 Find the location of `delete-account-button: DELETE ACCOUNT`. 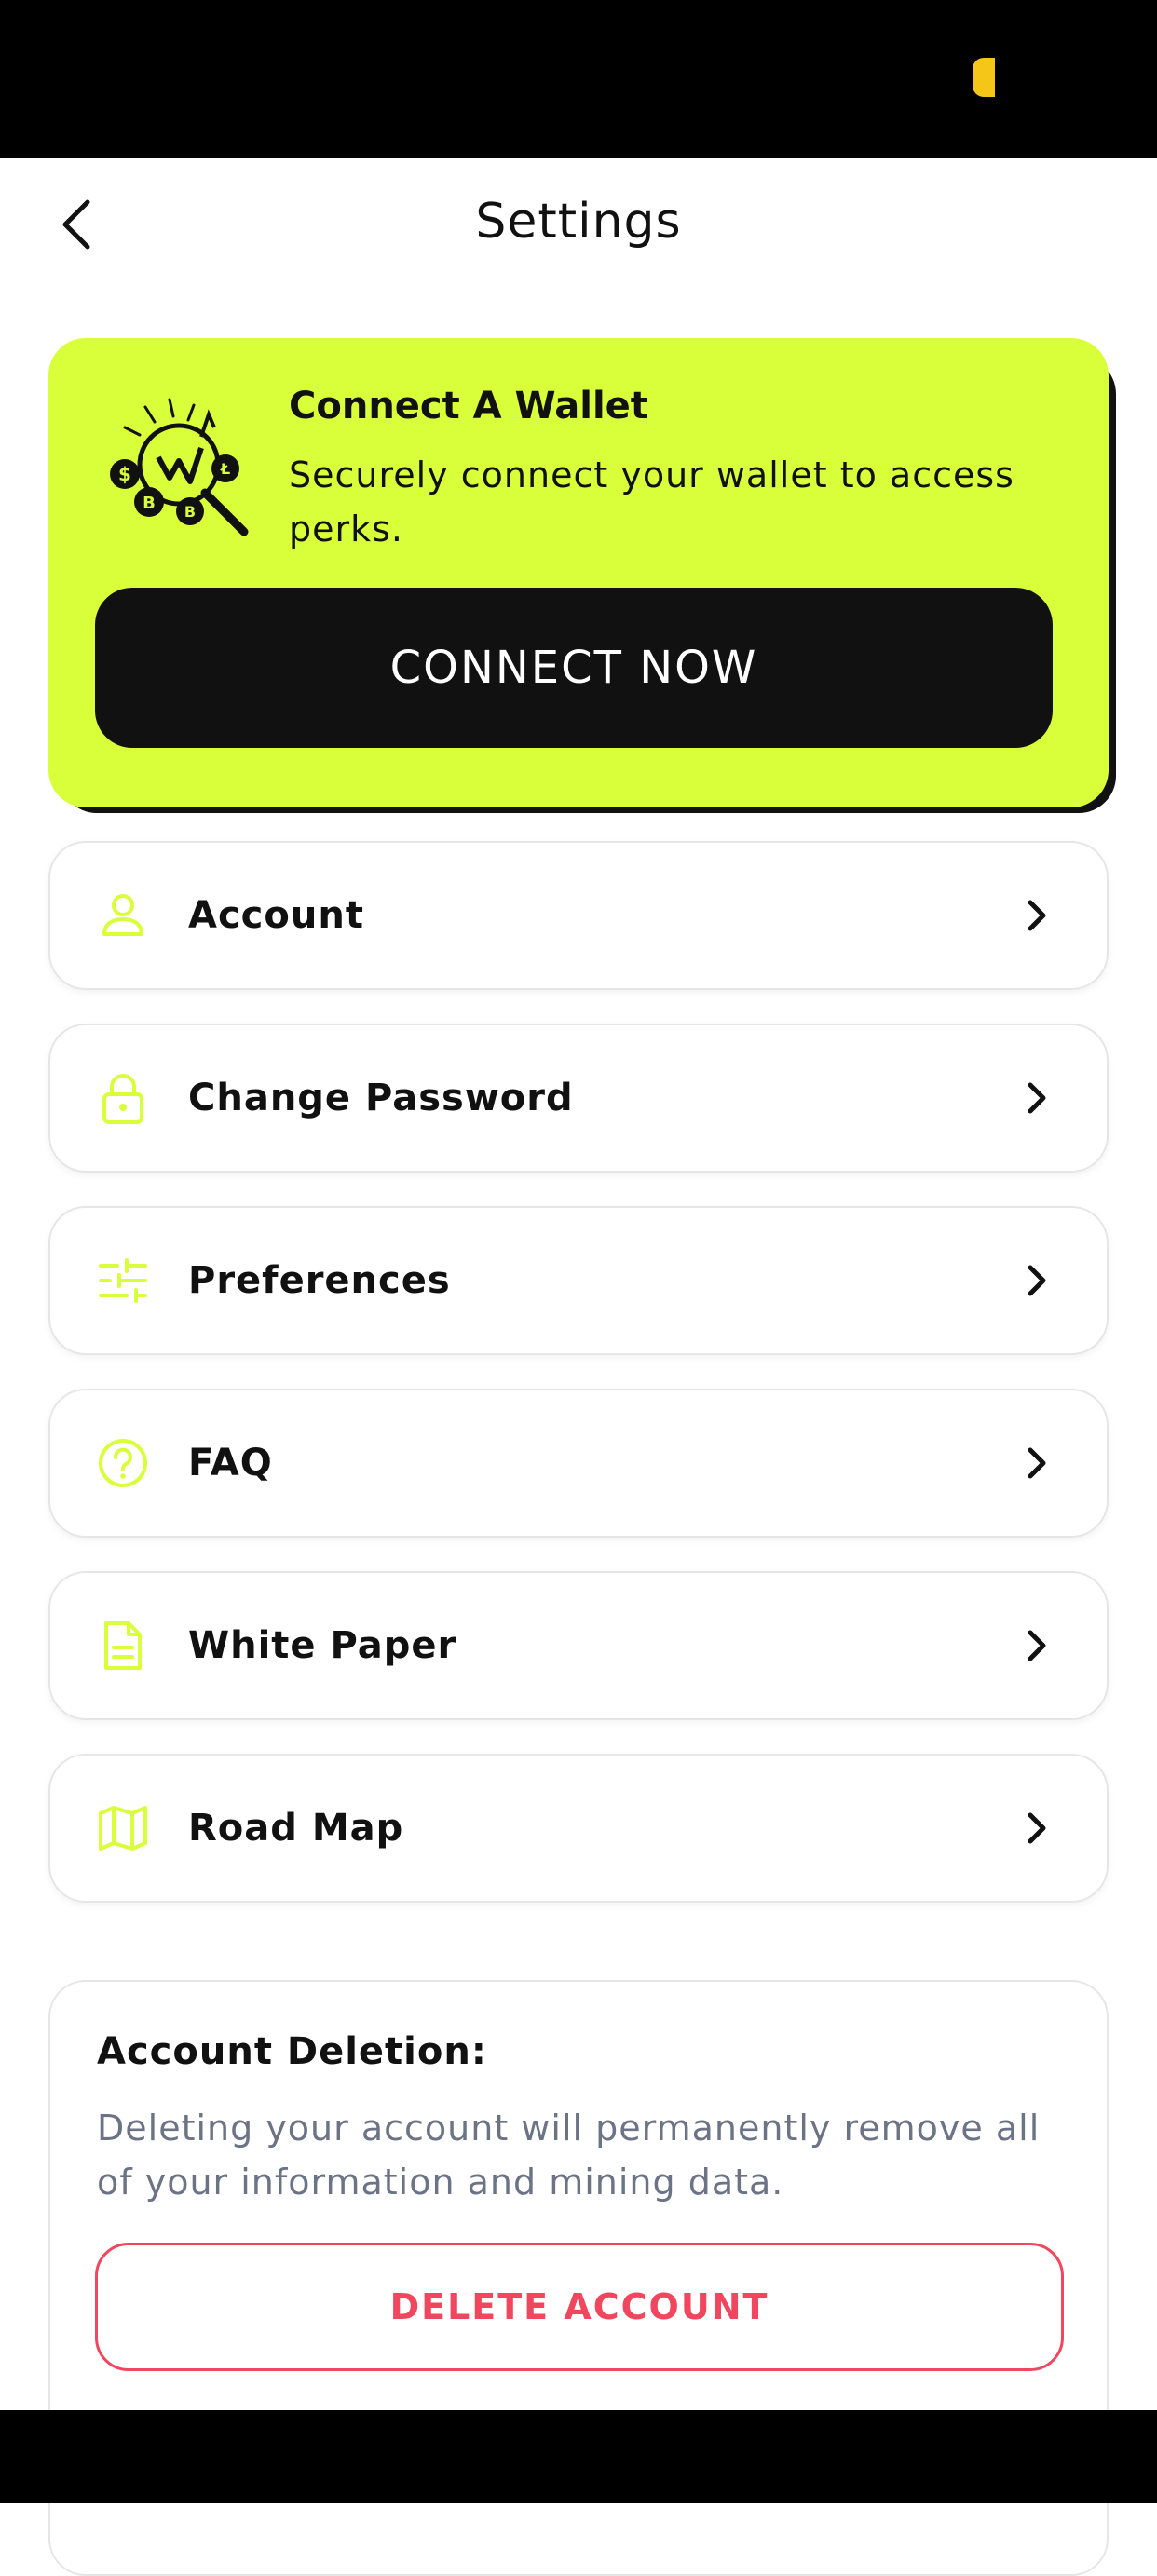

delete-account-button: DELETE ACCOUNT is located at coordinates (579, 2307).